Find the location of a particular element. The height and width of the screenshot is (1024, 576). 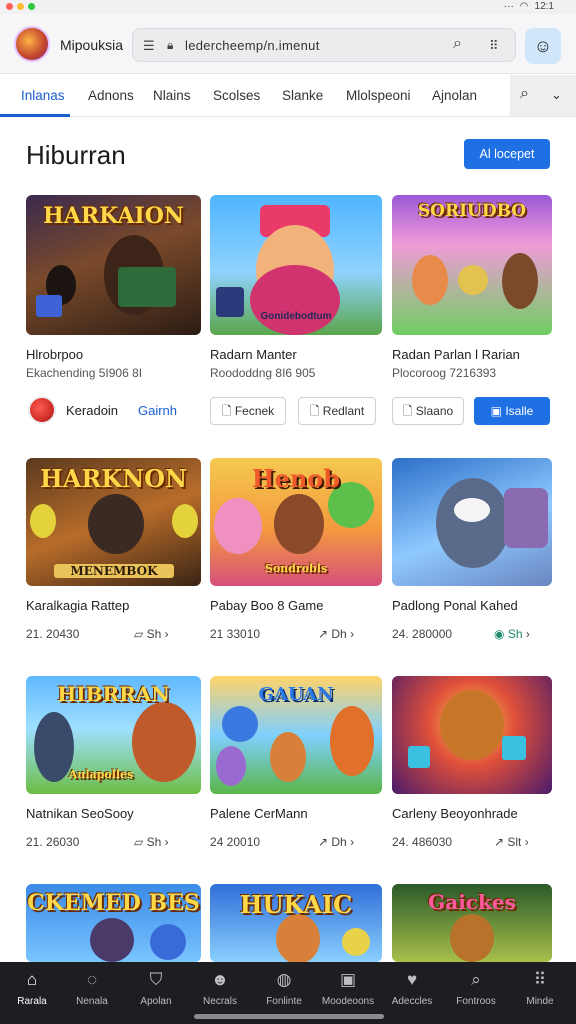

home-indicator is located at coordinates (289, 1016).